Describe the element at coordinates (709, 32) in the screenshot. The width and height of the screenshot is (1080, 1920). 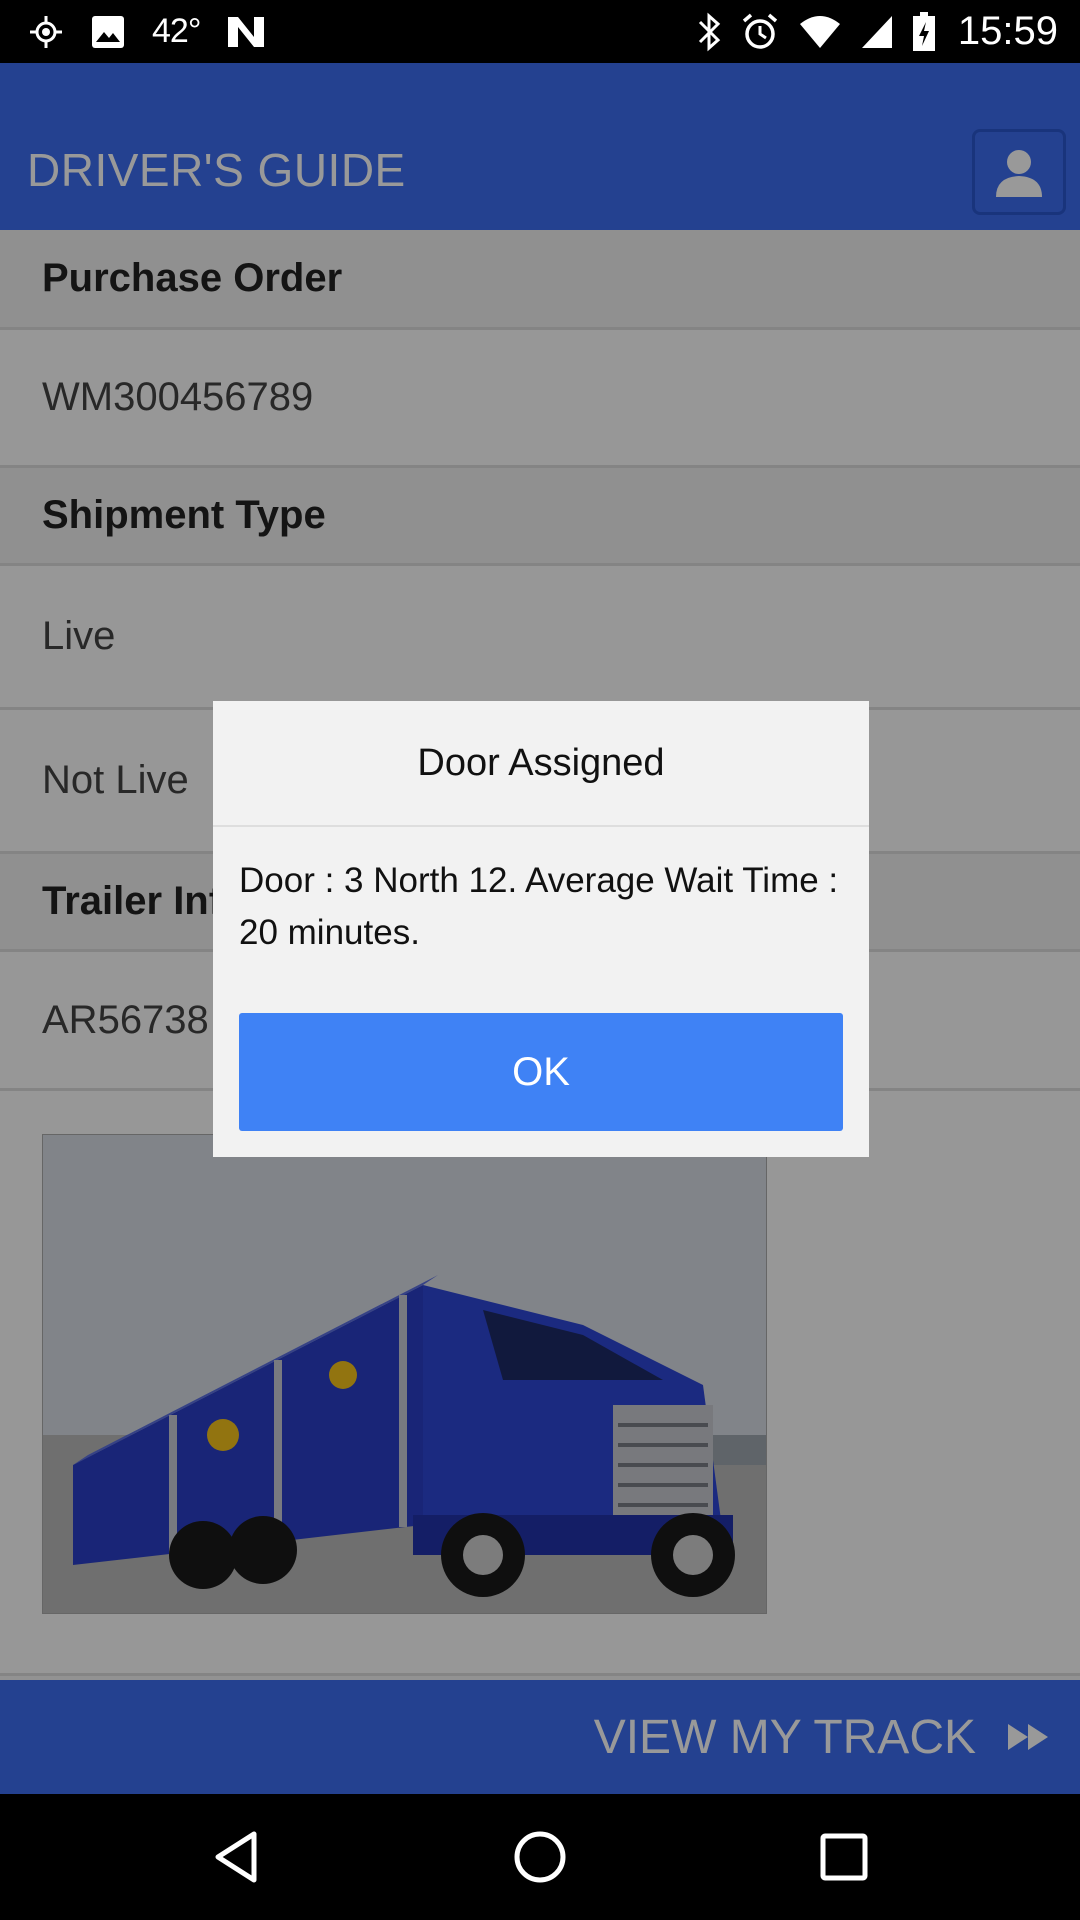
I see `bluetooth-icon` at that location.